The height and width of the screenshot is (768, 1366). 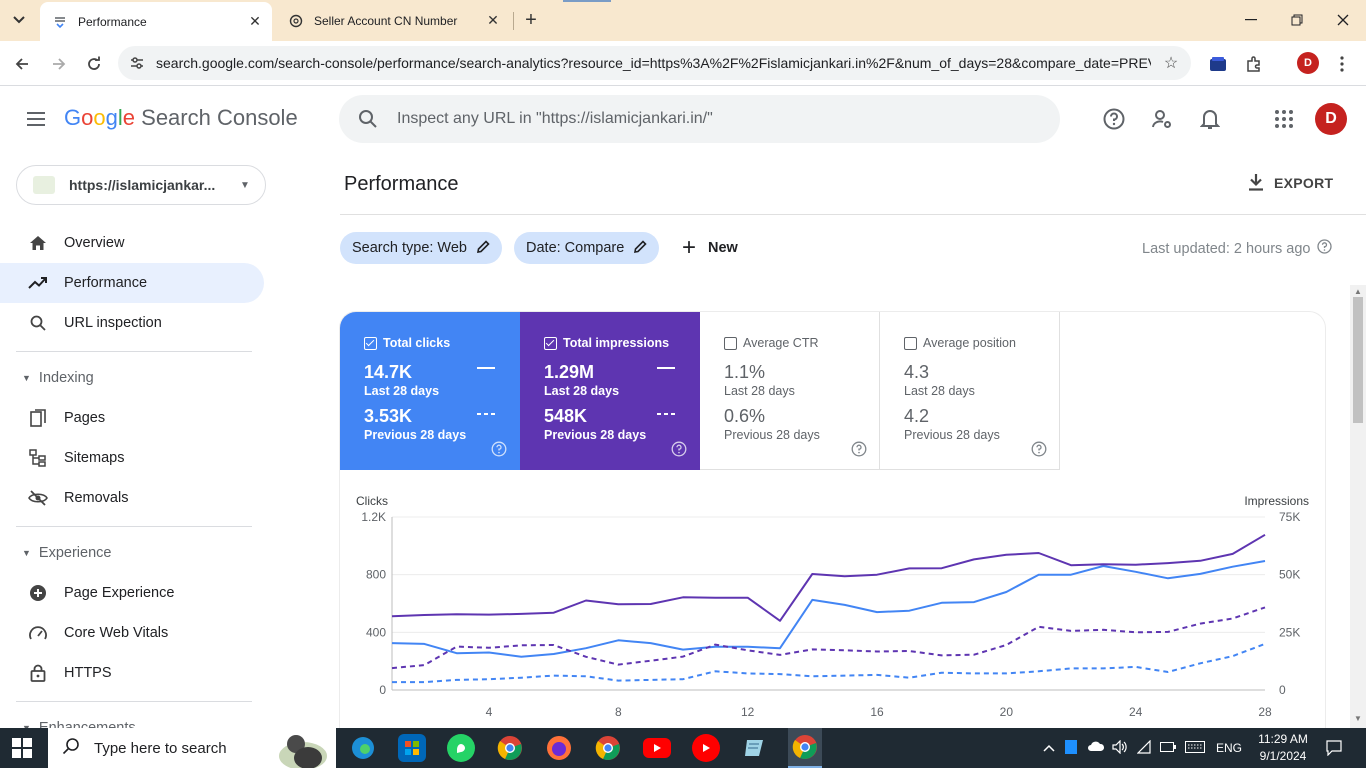 What do you see at coordinates (132, 283) in the screenshot?
I see `sidebar-item-performance: Performance` at bounding box center [132, 283].